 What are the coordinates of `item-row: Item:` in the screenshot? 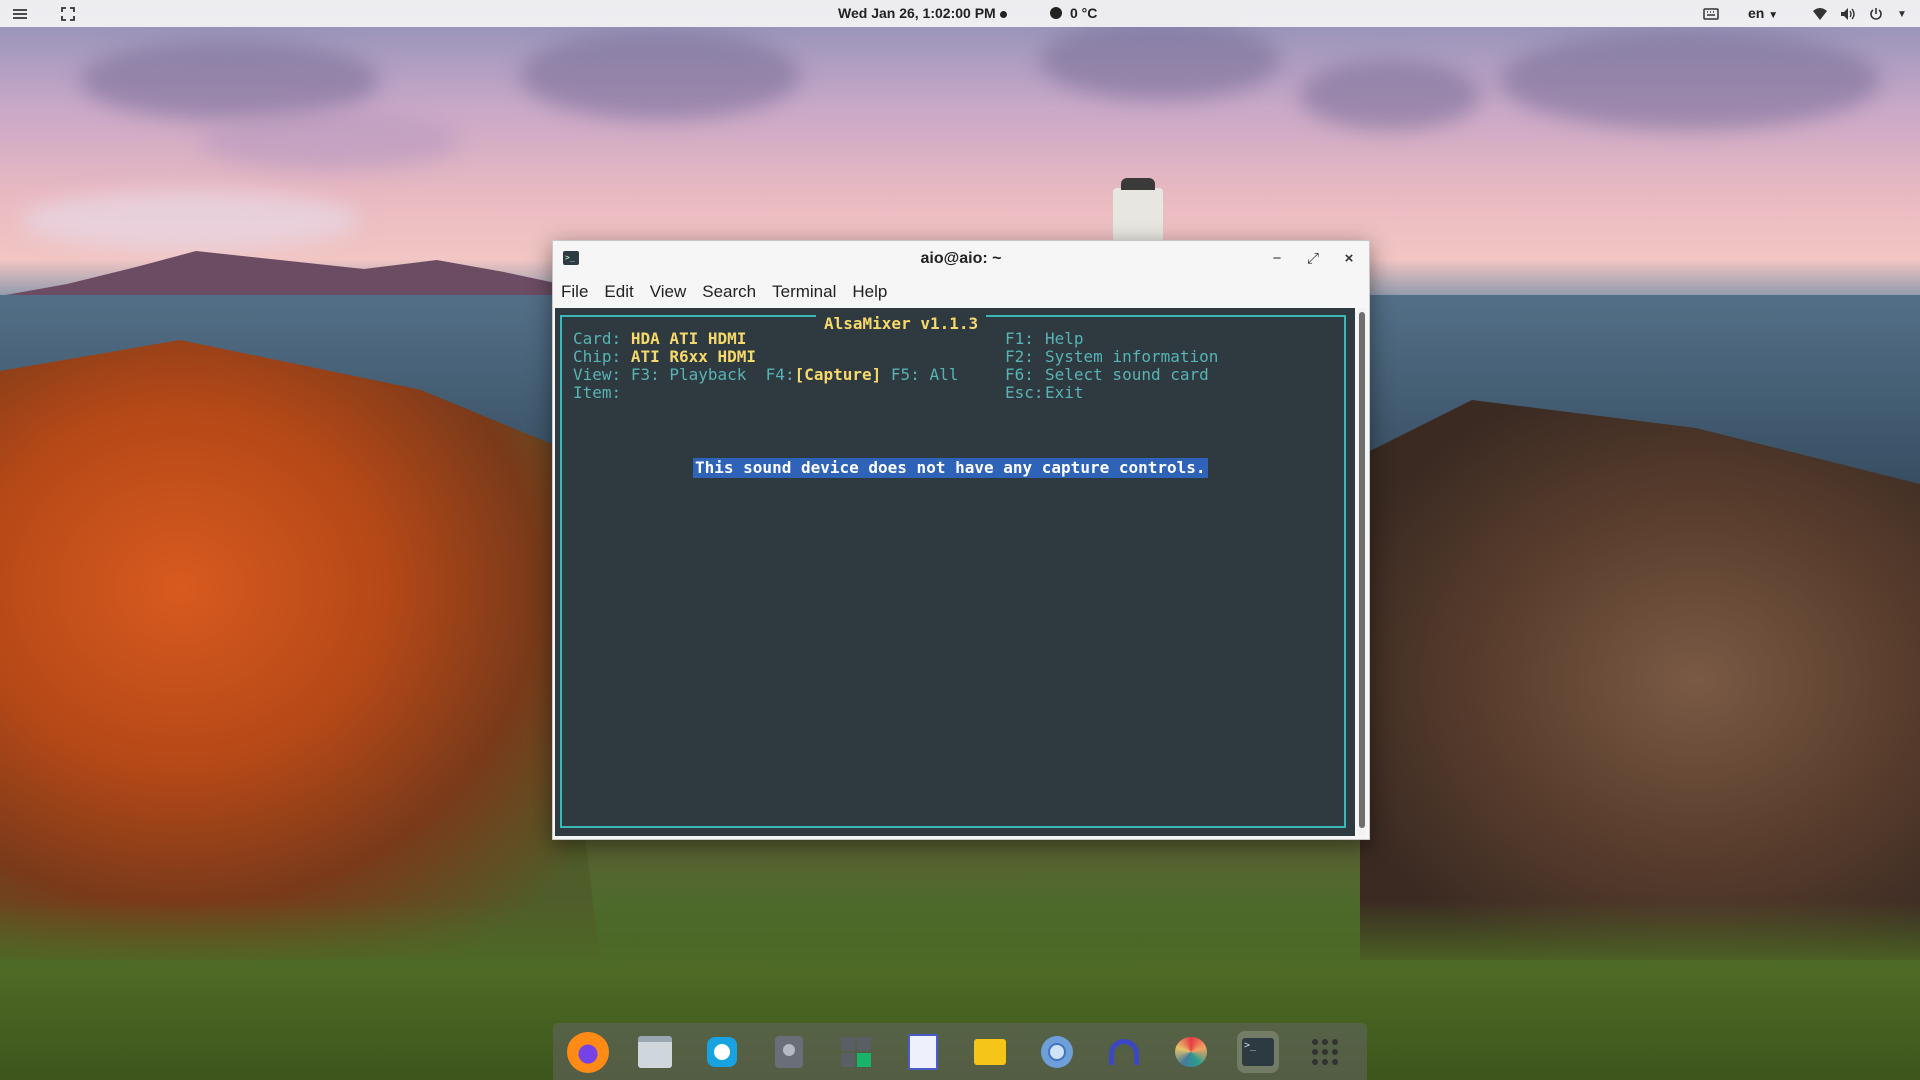 It's located at (597, 393).